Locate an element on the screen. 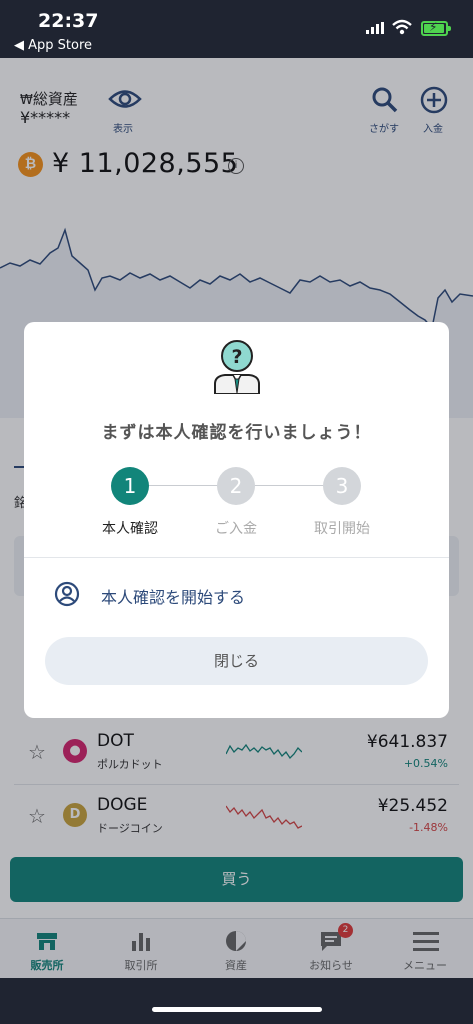 This screenshot has width=473, height=1024. step-1-circle: 1 is located at coordinates (130, 486).